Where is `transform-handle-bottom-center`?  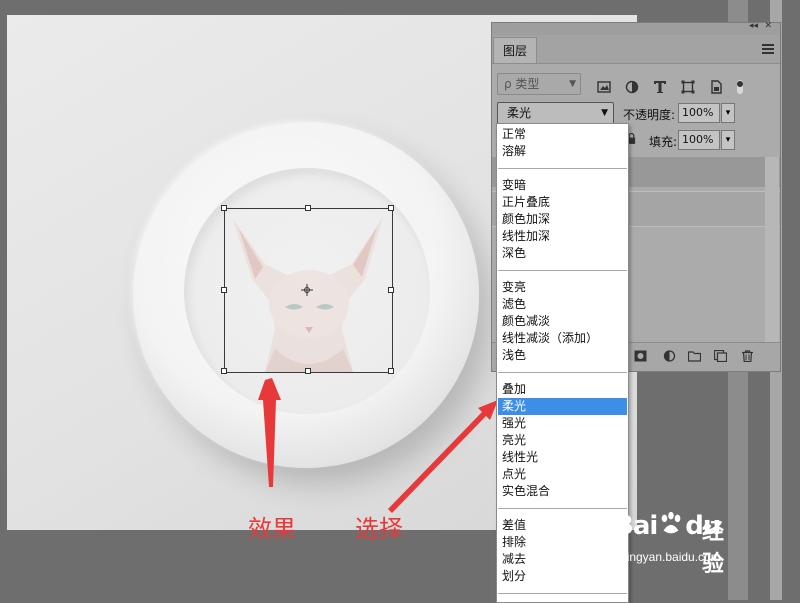
transform-handle-bottom-center is located at coordinates (308, 371).